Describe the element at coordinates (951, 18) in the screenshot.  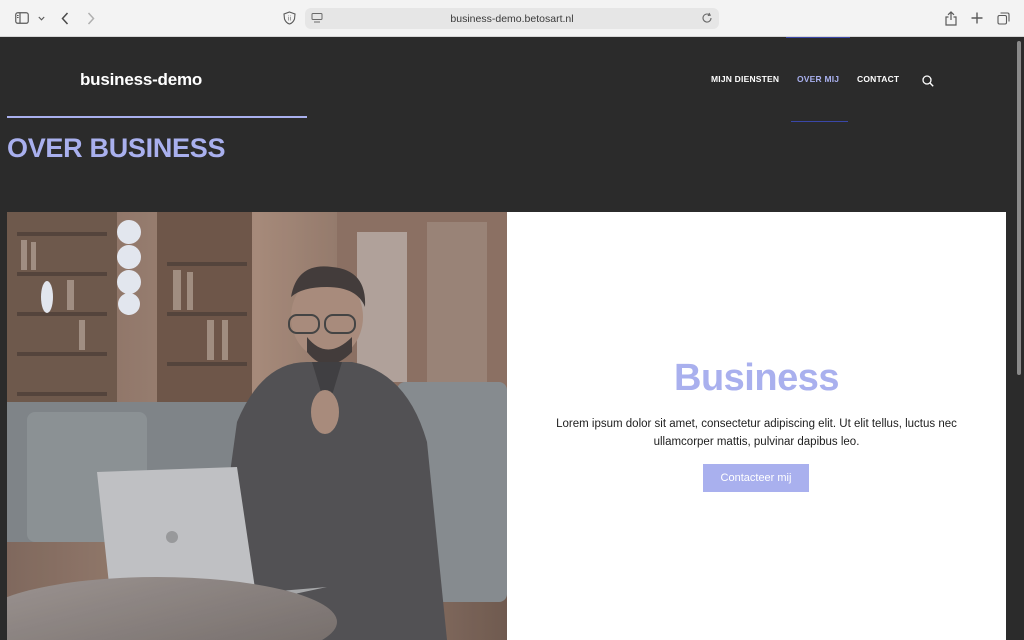
I see `share-icon` at that location.